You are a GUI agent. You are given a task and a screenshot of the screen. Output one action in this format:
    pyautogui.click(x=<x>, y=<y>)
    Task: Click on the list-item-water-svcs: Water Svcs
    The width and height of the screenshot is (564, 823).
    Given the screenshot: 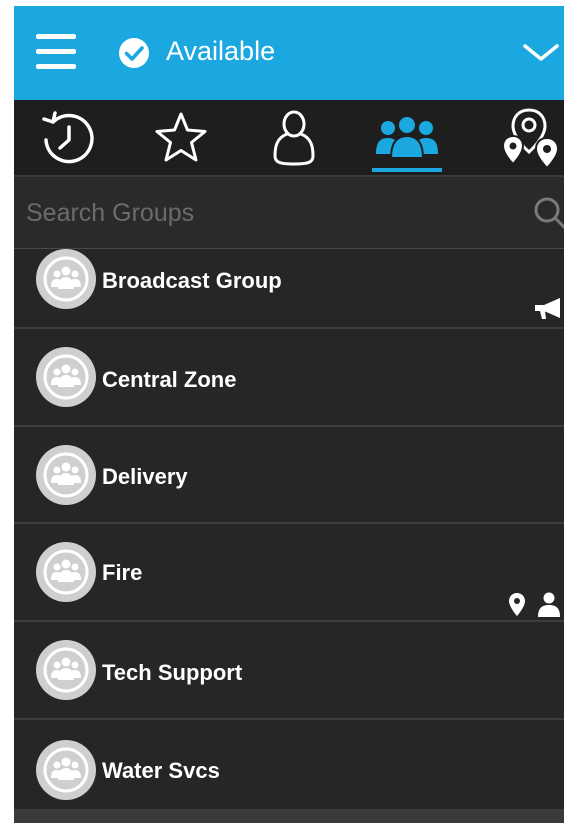 What is the action you would take?
    pyautogui.click(x=289, y=764)
    